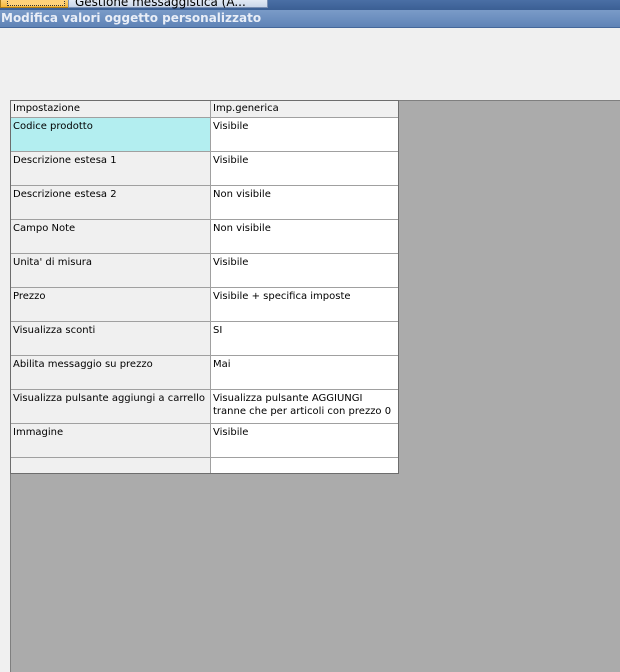 The height and width of the screenshot is (672, 620). I want to click on table-row: Descrizione estesa 2 Non visibile, so click(204, 203).